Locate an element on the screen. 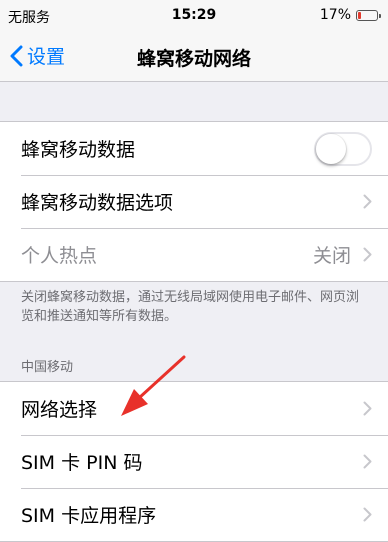  page-title: 蜂窝移动网络 is located at coordinates (193, 59).